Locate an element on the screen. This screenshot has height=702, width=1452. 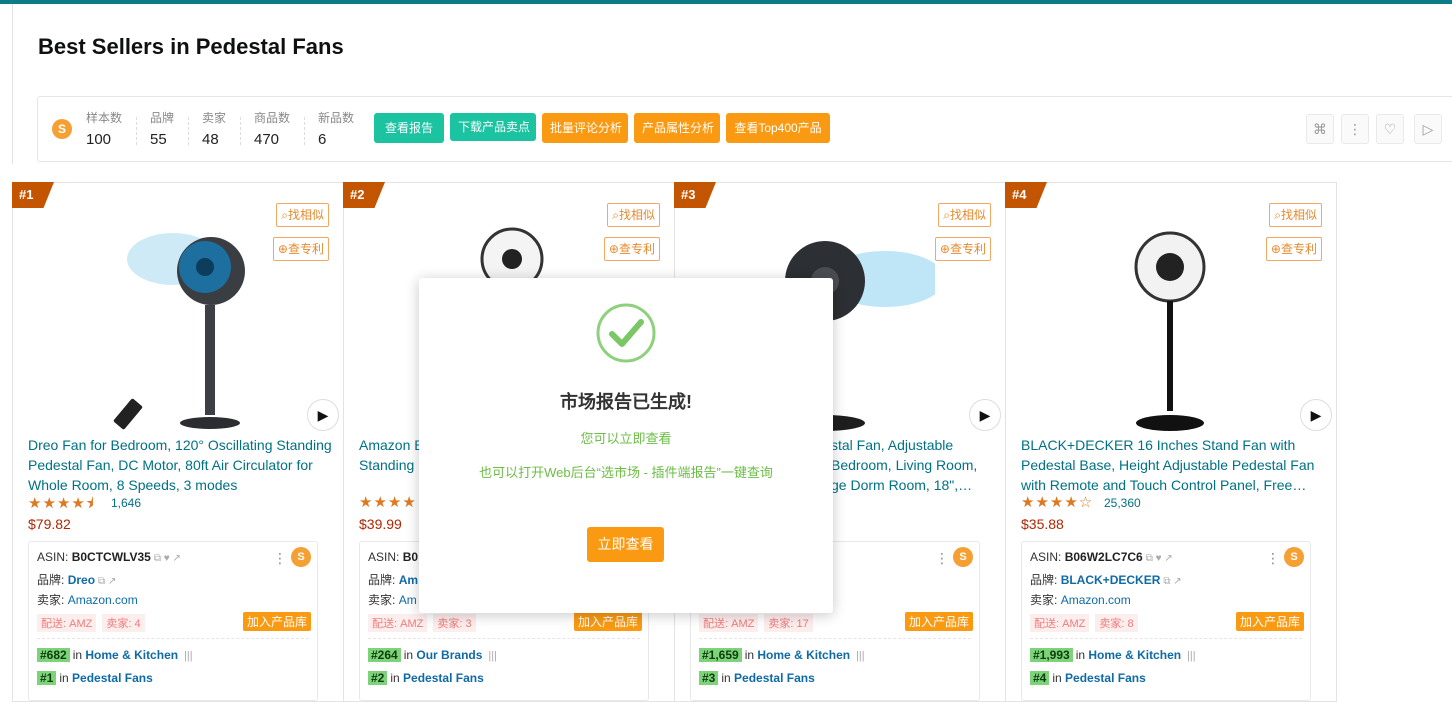
star-rating: ★★★★ is located at coordinates (388, 502).